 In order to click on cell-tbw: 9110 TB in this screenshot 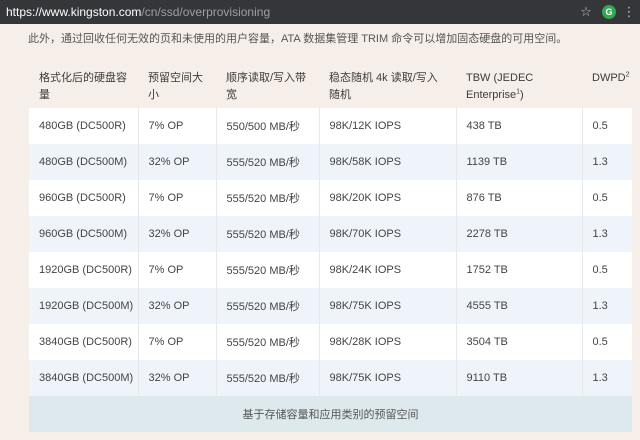, I will do `click(518, 378)`.